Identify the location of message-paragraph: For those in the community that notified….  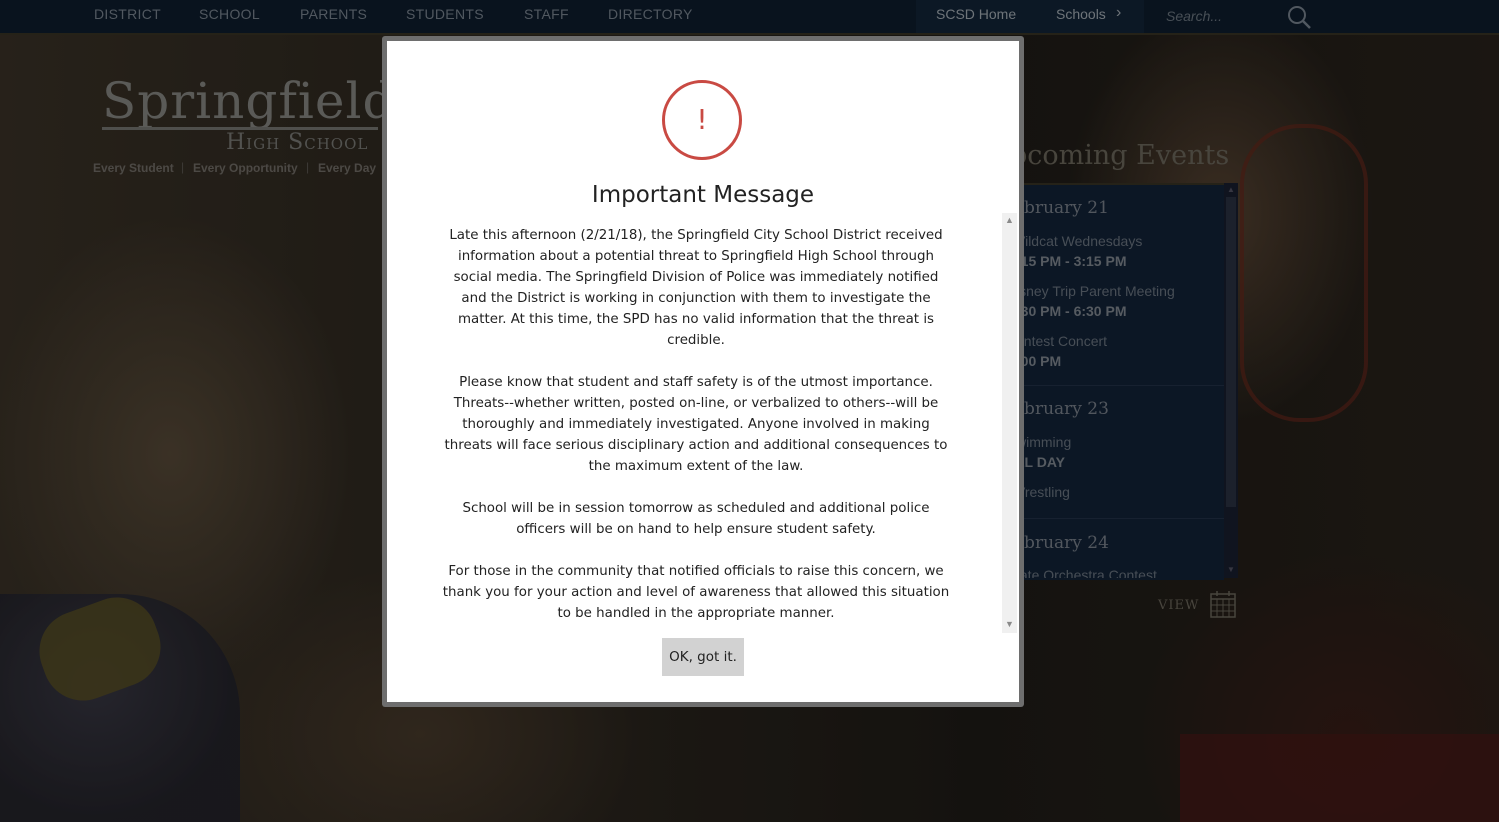
(696, 592).